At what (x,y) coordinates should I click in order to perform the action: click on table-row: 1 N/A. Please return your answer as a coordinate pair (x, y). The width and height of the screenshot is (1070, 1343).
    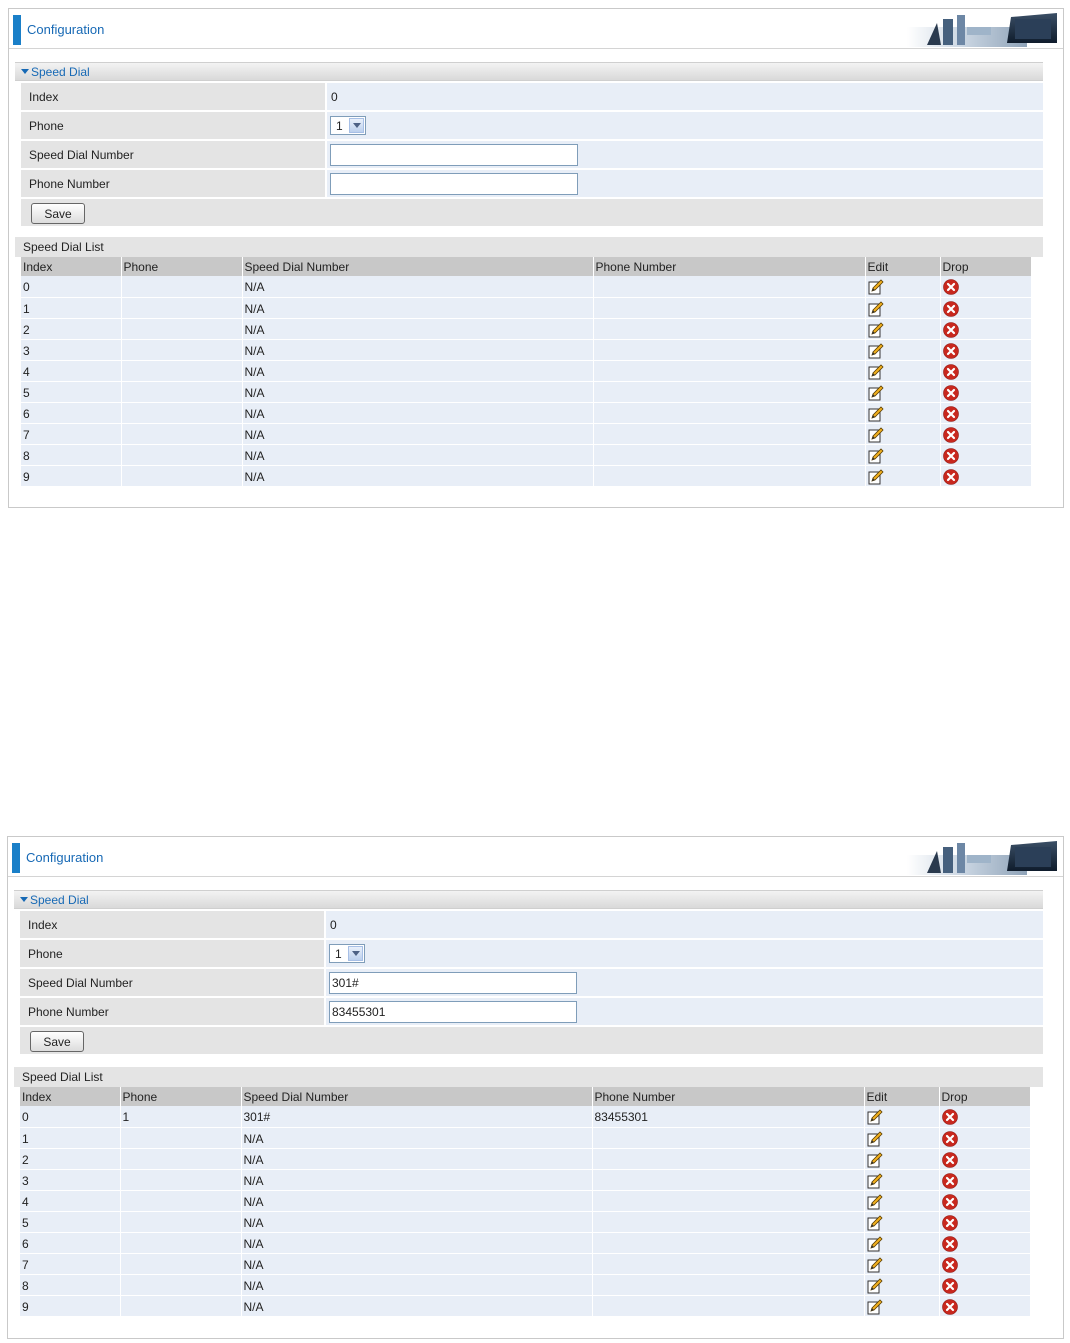
    Looking at the image, I should click on (525, 1138).